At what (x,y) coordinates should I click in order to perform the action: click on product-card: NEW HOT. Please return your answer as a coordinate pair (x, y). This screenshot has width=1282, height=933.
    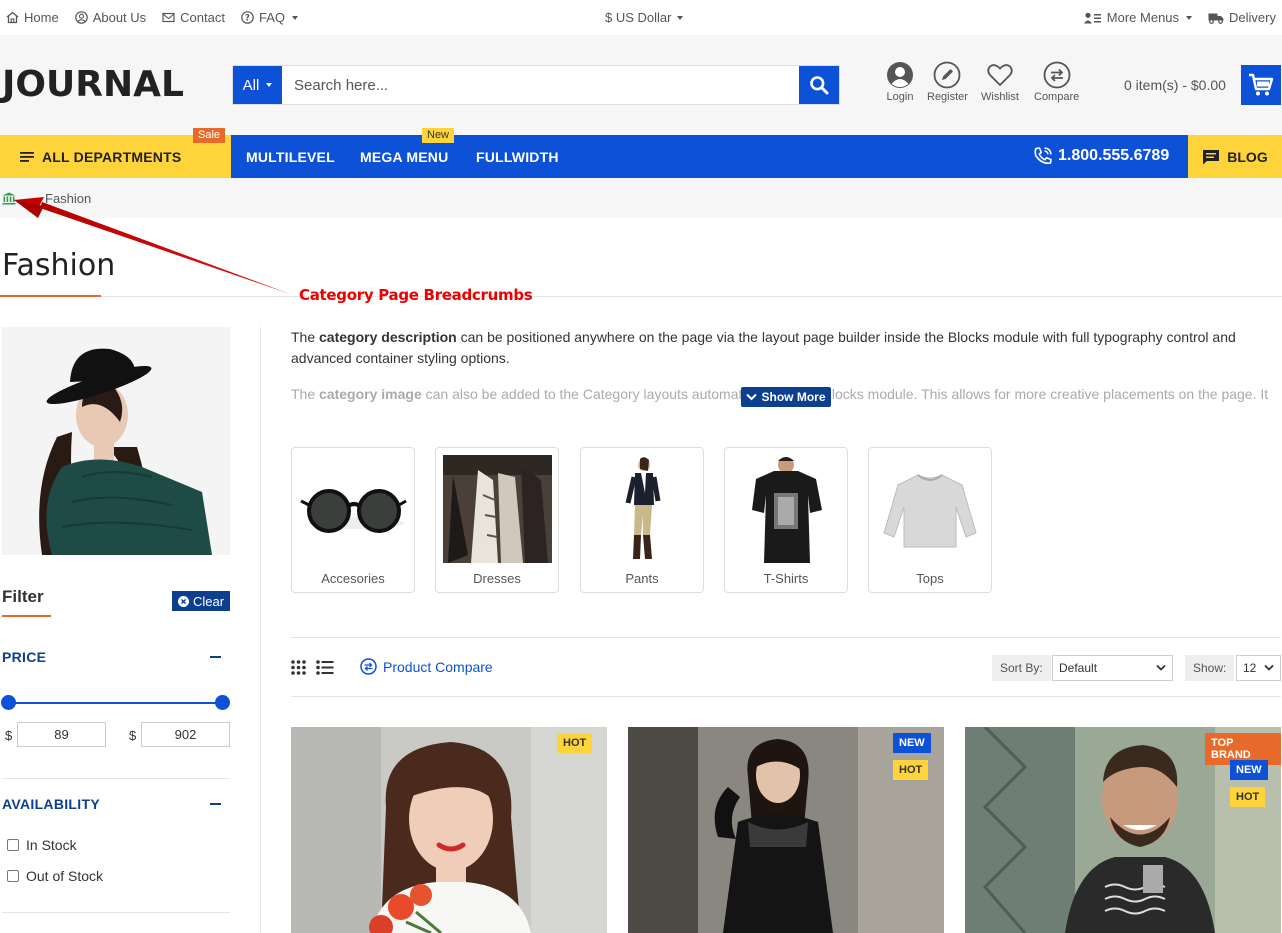
    Looking at the image, I should click on (786, 830).